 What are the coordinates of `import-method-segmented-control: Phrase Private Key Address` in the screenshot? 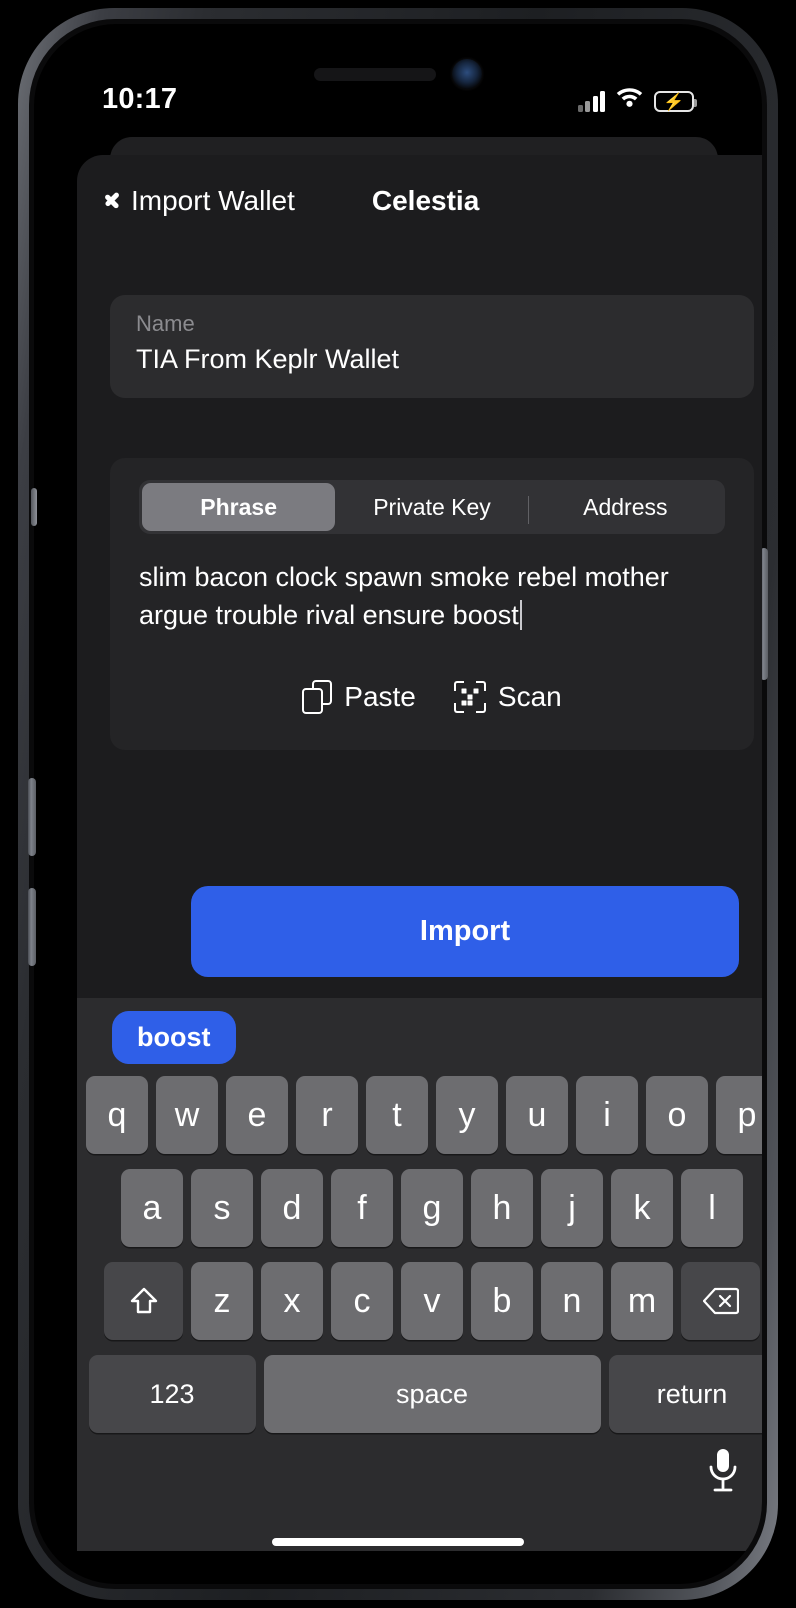 It's located at (432, 507).